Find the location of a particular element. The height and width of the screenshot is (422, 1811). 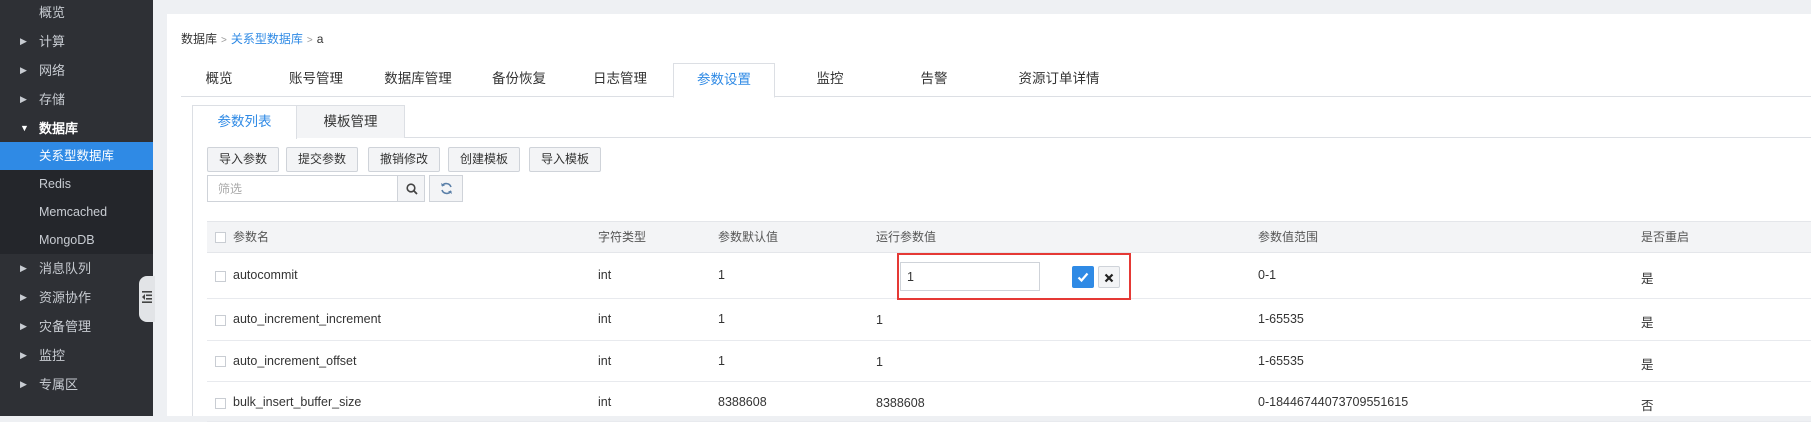

caret-down-icon: ▼ is located at coordinates (24, 128).